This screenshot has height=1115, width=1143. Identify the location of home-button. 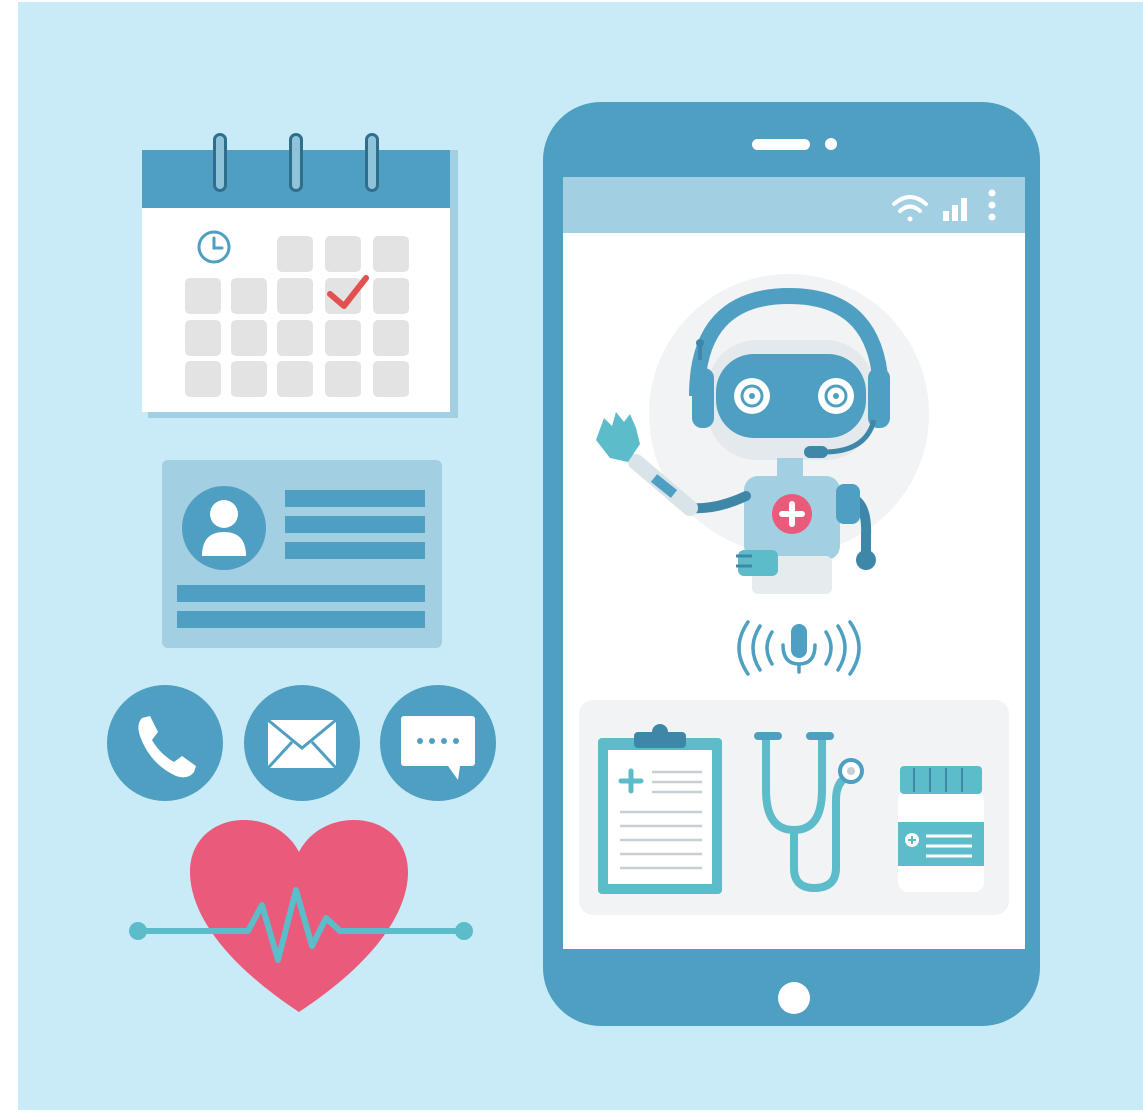
(794, 998).